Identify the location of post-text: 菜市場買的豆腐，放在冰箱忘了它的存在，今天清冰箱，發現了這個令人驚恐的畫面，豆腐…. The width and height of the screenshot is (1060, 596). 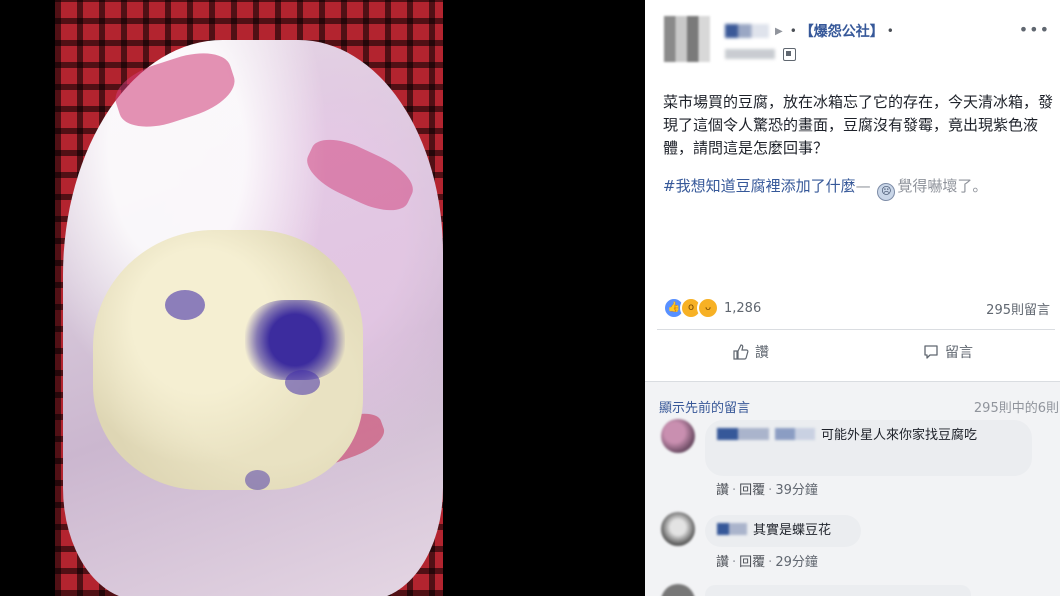
(858, 125).